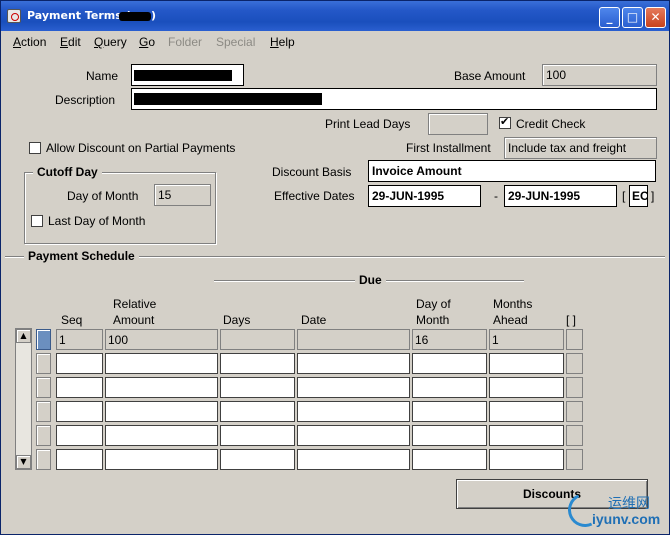  Describe the element at coordinates (424, 196) in the screenshot. I see `effective-date-from-field: 29-JUN-1995` at that location.